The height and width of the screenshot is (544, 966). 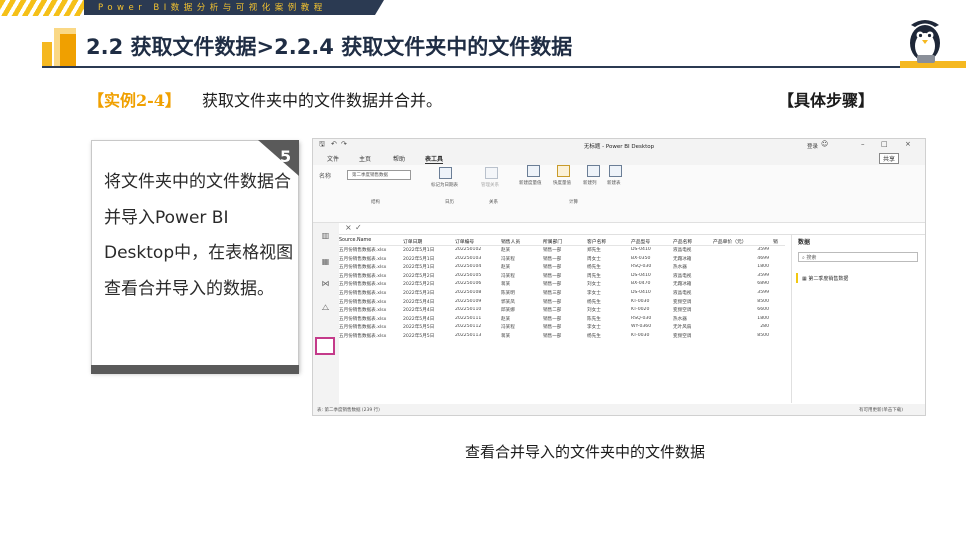 I want to click on table-cell: 2022年5月2日, so click(x=429, y=285).